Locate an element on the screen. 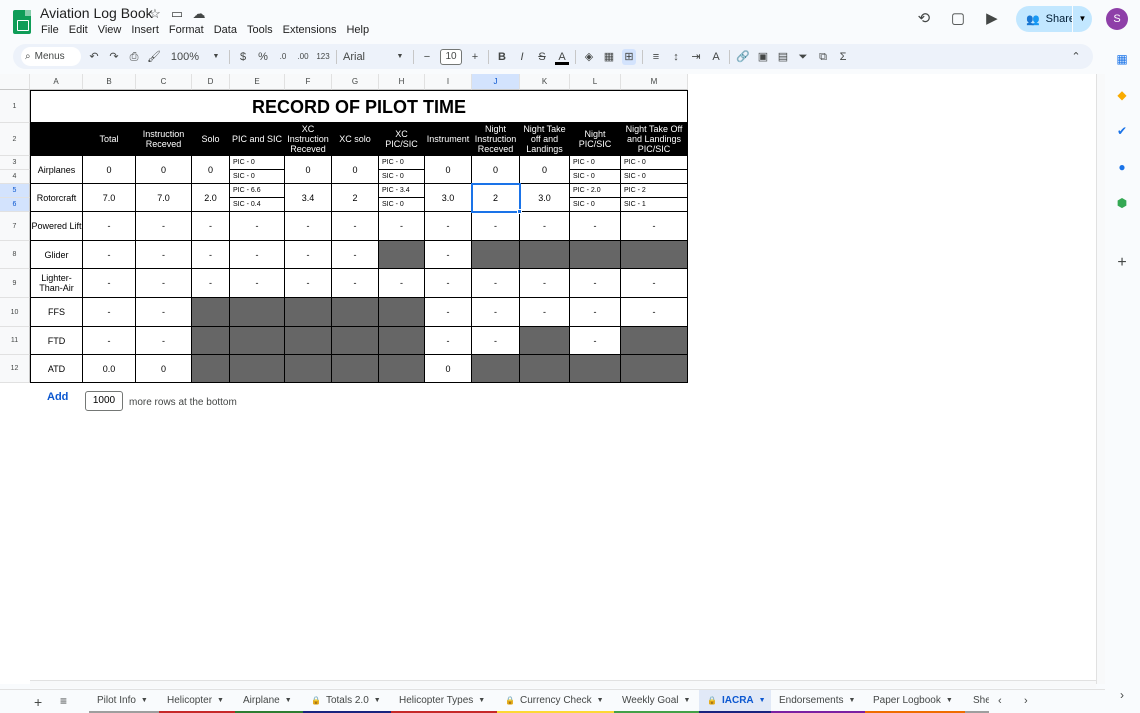 The height and width of the screenshot is (713, 1140). print-icon: ⎙ is located at coordinates (134, 57).